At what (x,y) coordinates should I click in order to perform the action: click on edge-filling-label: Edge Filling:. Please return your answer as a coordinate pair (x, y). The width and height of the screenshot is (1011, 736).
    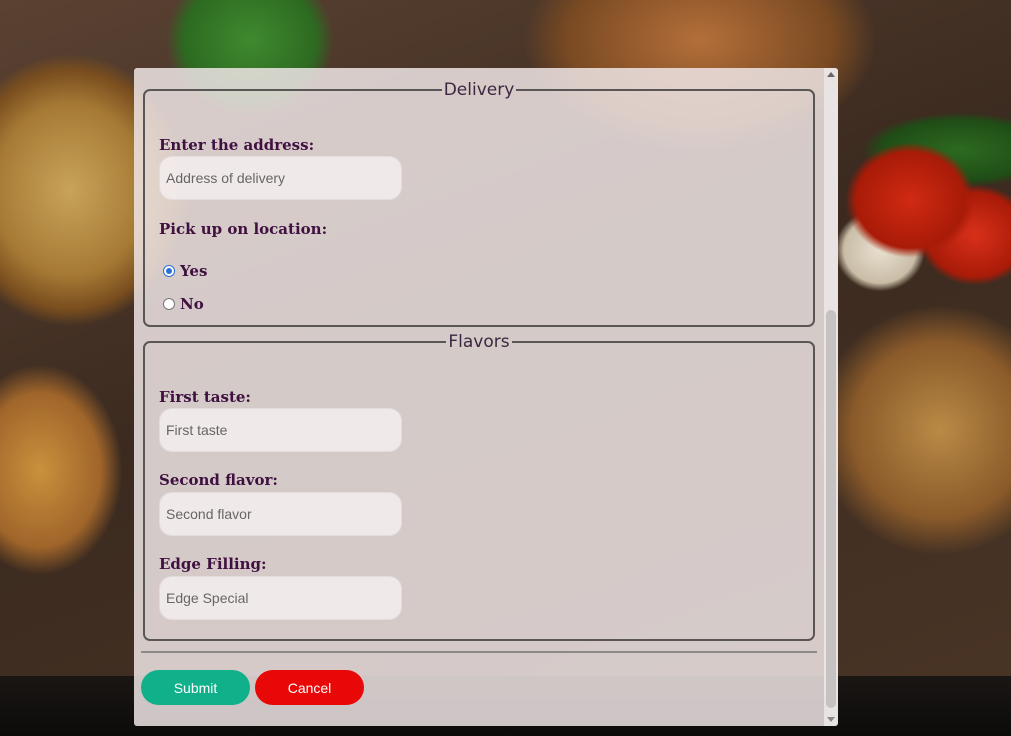
    Looking at the image, I should click on (213, 564).